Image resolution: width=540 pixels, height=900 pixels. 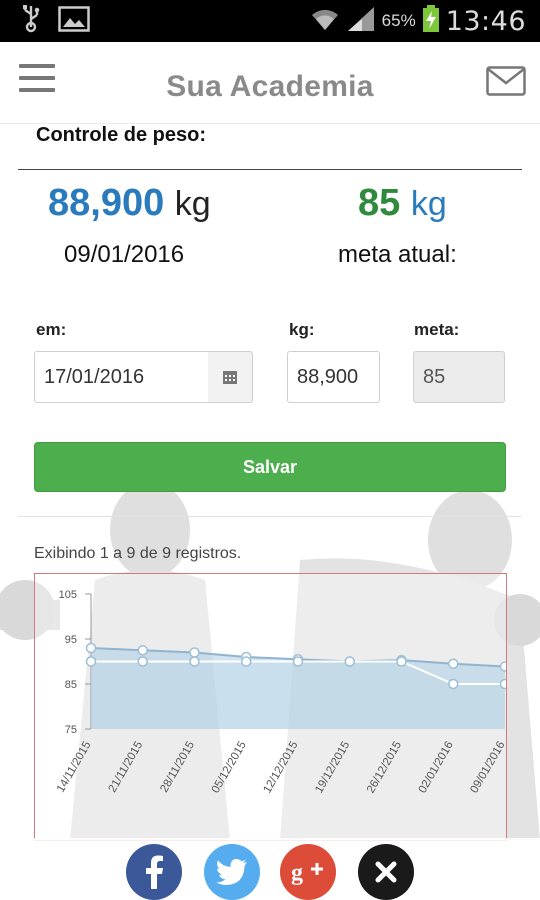 I want to click on twitter-icon, so click(x=231, y=872).